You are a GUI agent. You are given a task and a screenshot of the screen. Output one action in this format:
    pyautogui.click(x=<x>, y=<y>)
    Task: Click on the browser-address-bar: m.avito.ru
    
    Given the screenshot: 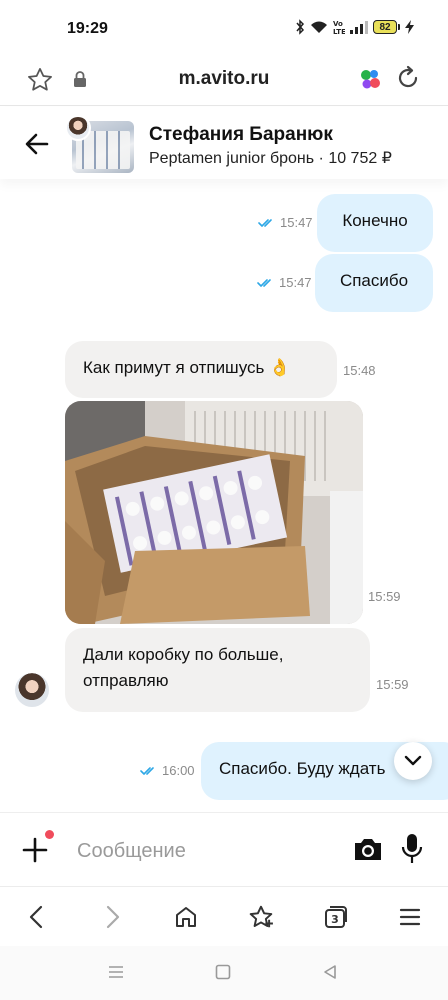 What is the action you would take?
    pyautogui.click(x=224, y=81)
    